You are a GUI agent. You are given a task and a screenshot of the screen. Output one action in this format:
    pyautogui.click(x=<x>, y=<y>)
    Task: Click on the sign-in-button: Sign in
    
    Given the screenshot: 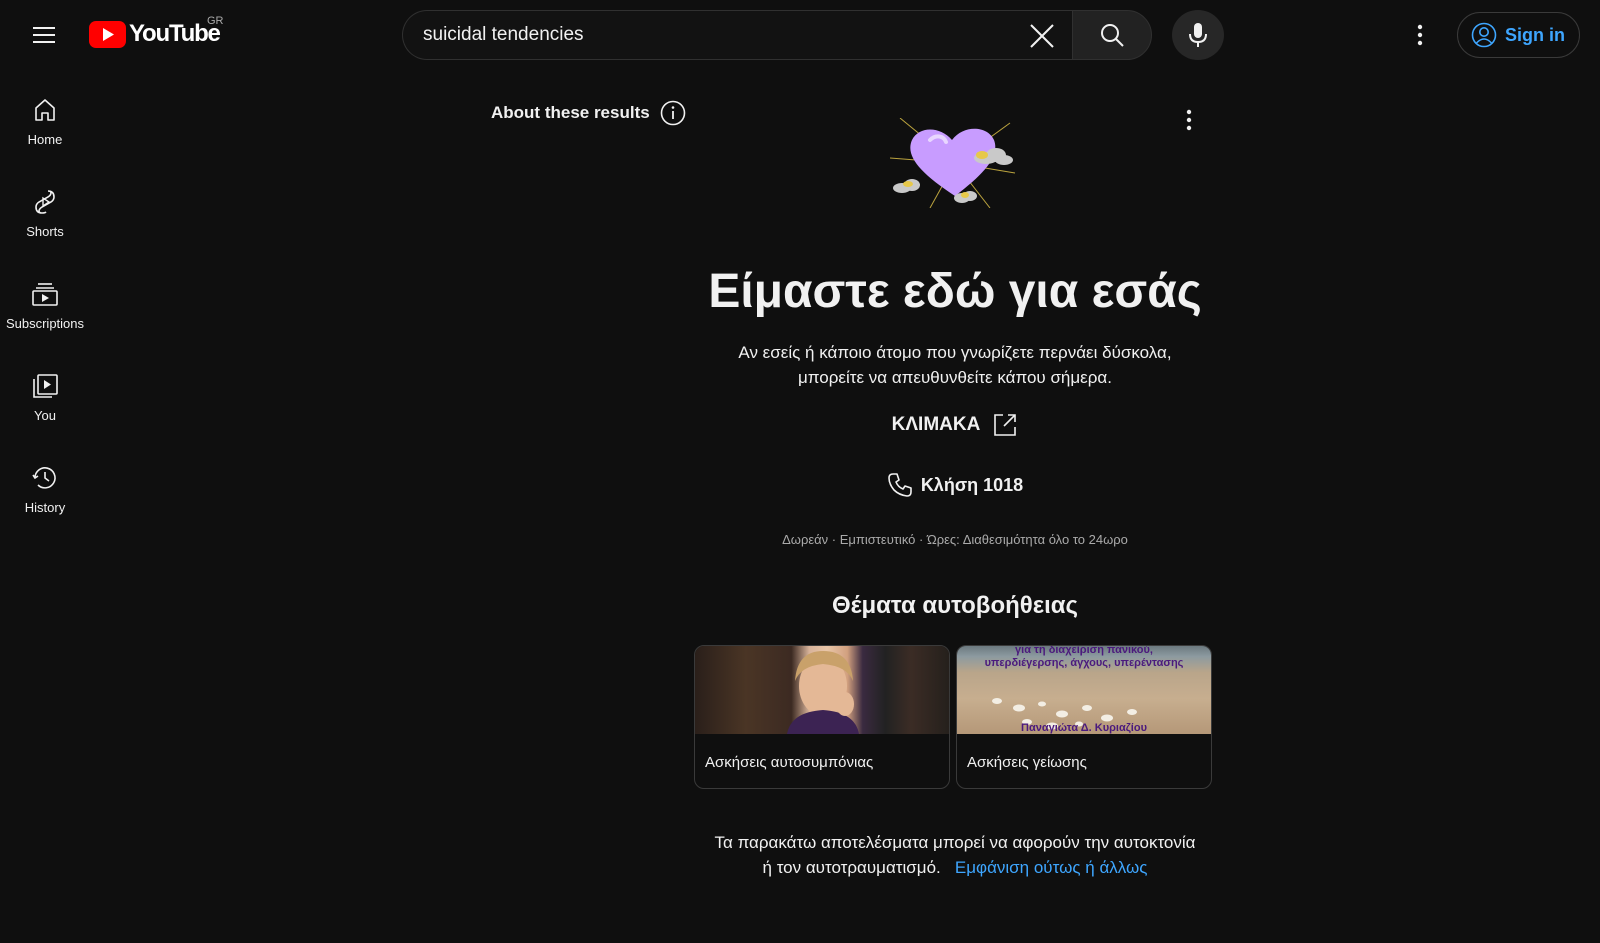 What is the action you would take?
    pyautogui.click(x=1518, y=35)
    